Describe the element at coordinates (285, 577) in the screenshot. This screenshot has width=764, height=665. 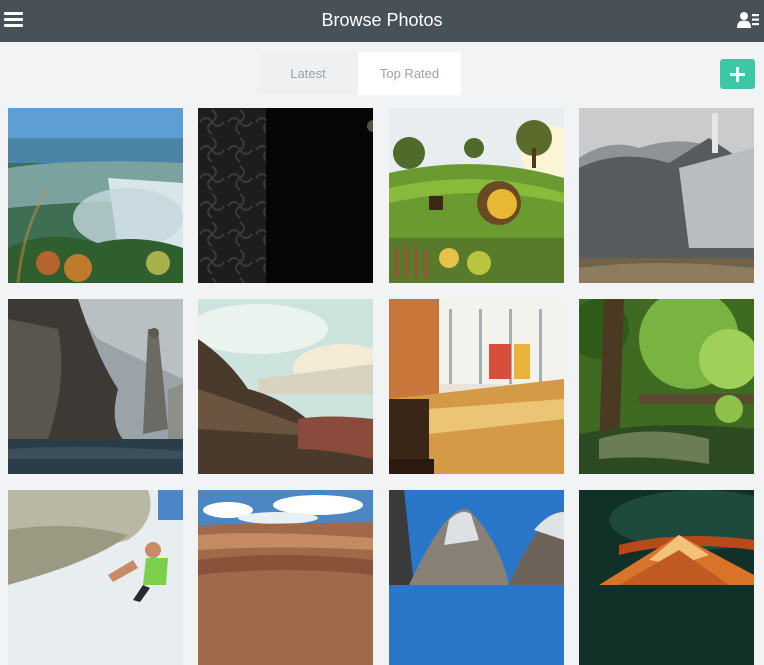
I see `grand-canyon-photo` at that location.